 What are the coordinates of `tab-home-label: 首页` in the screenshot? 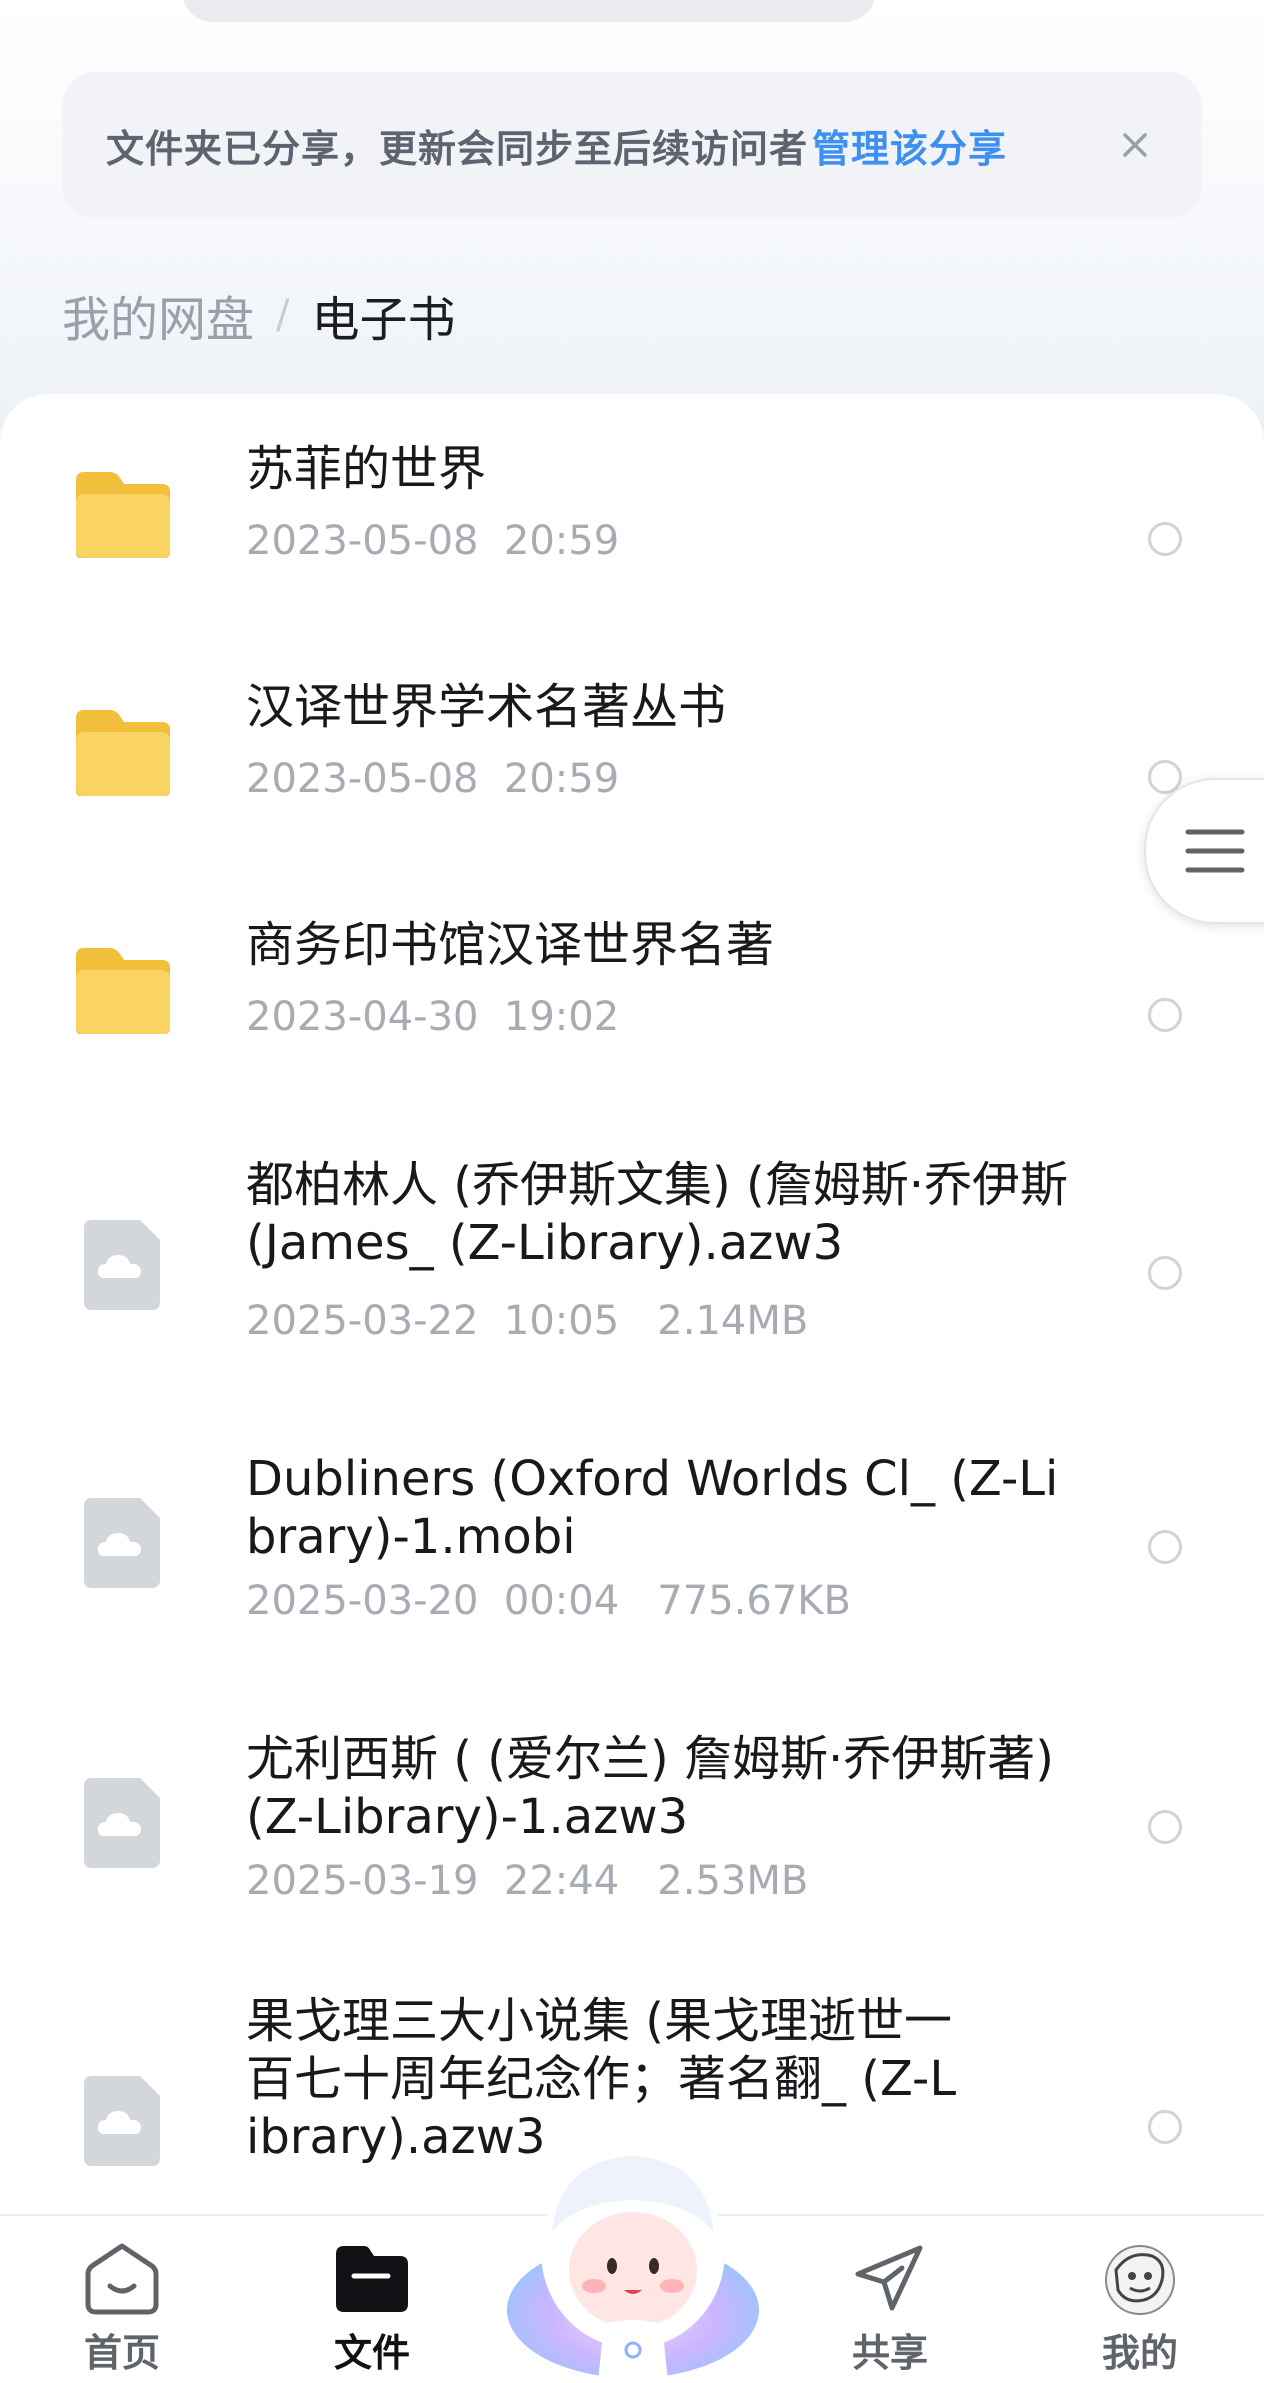 It's located at (121, 2353).